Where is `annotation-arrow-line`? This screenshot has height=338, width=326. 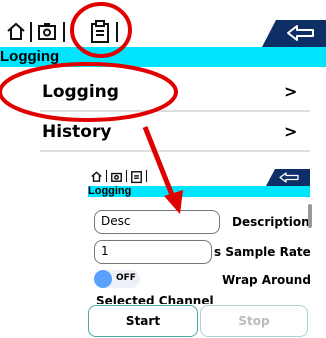
annotation-arrow-line is located at coordinates (158, 161).